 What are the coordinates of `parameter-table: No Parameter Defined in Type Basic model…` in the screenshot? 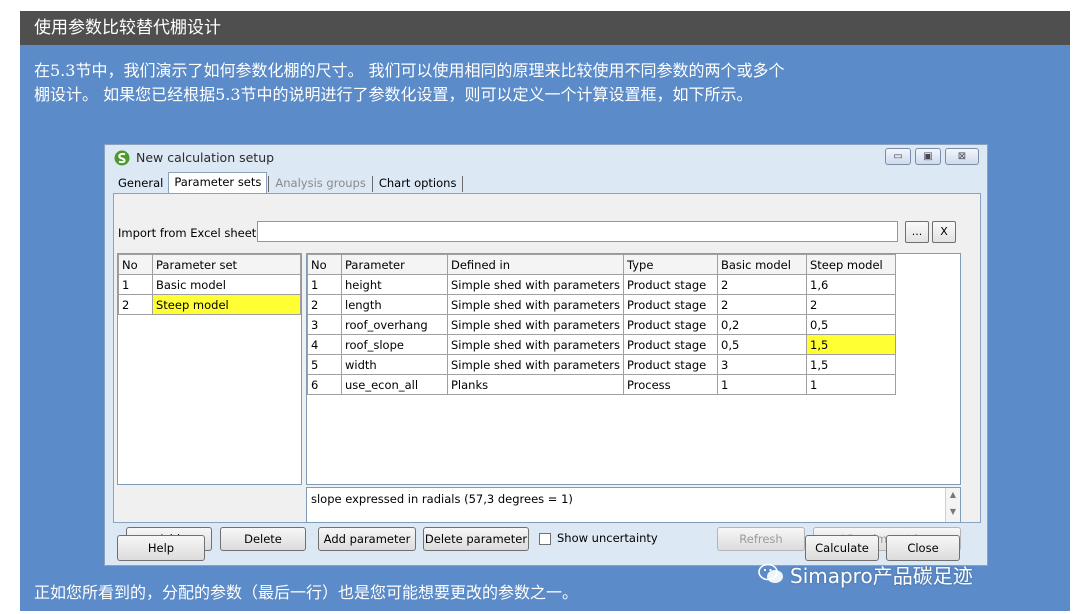 It's located at (601, 324).